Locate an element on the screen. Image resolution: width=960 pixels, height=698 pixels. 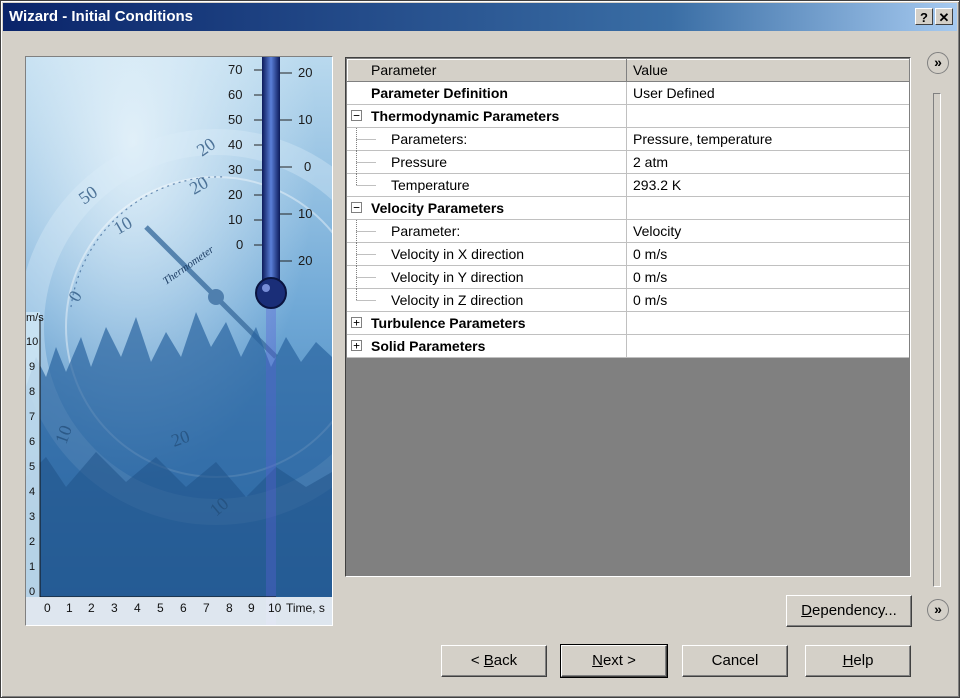
row-value: Pressure, temperature is located at coordinates (768, 139).